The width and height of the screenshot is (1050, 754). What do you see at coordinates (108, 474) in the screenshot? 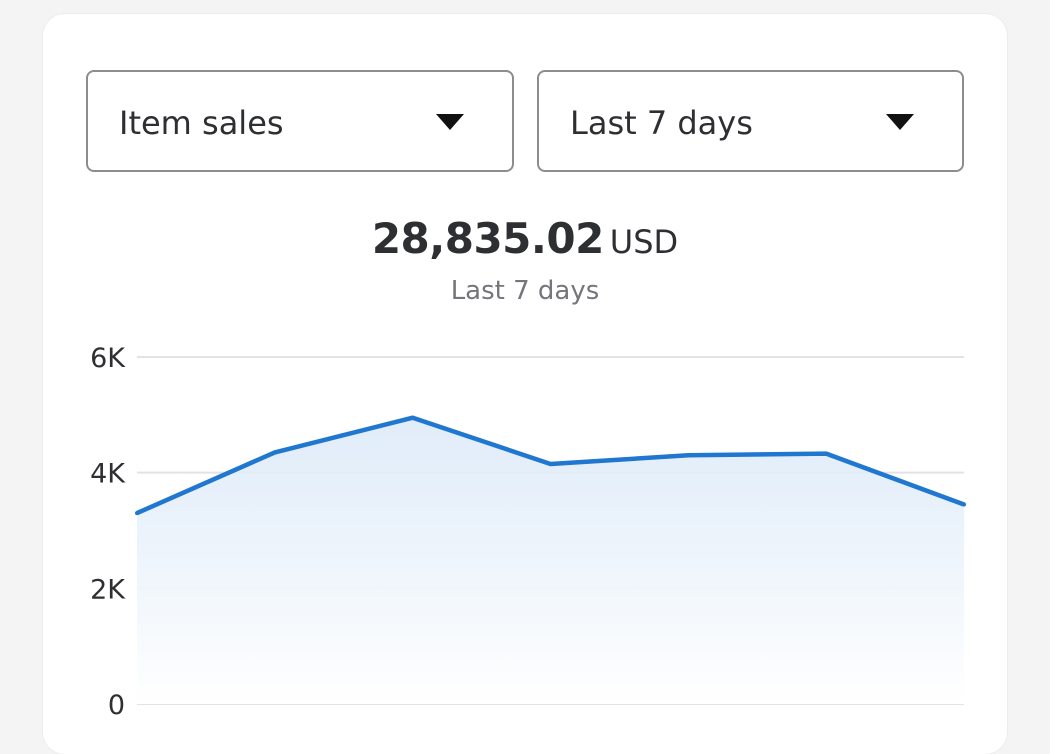
I see `y-tick-label: 4K` at bounding box center [108, 474].